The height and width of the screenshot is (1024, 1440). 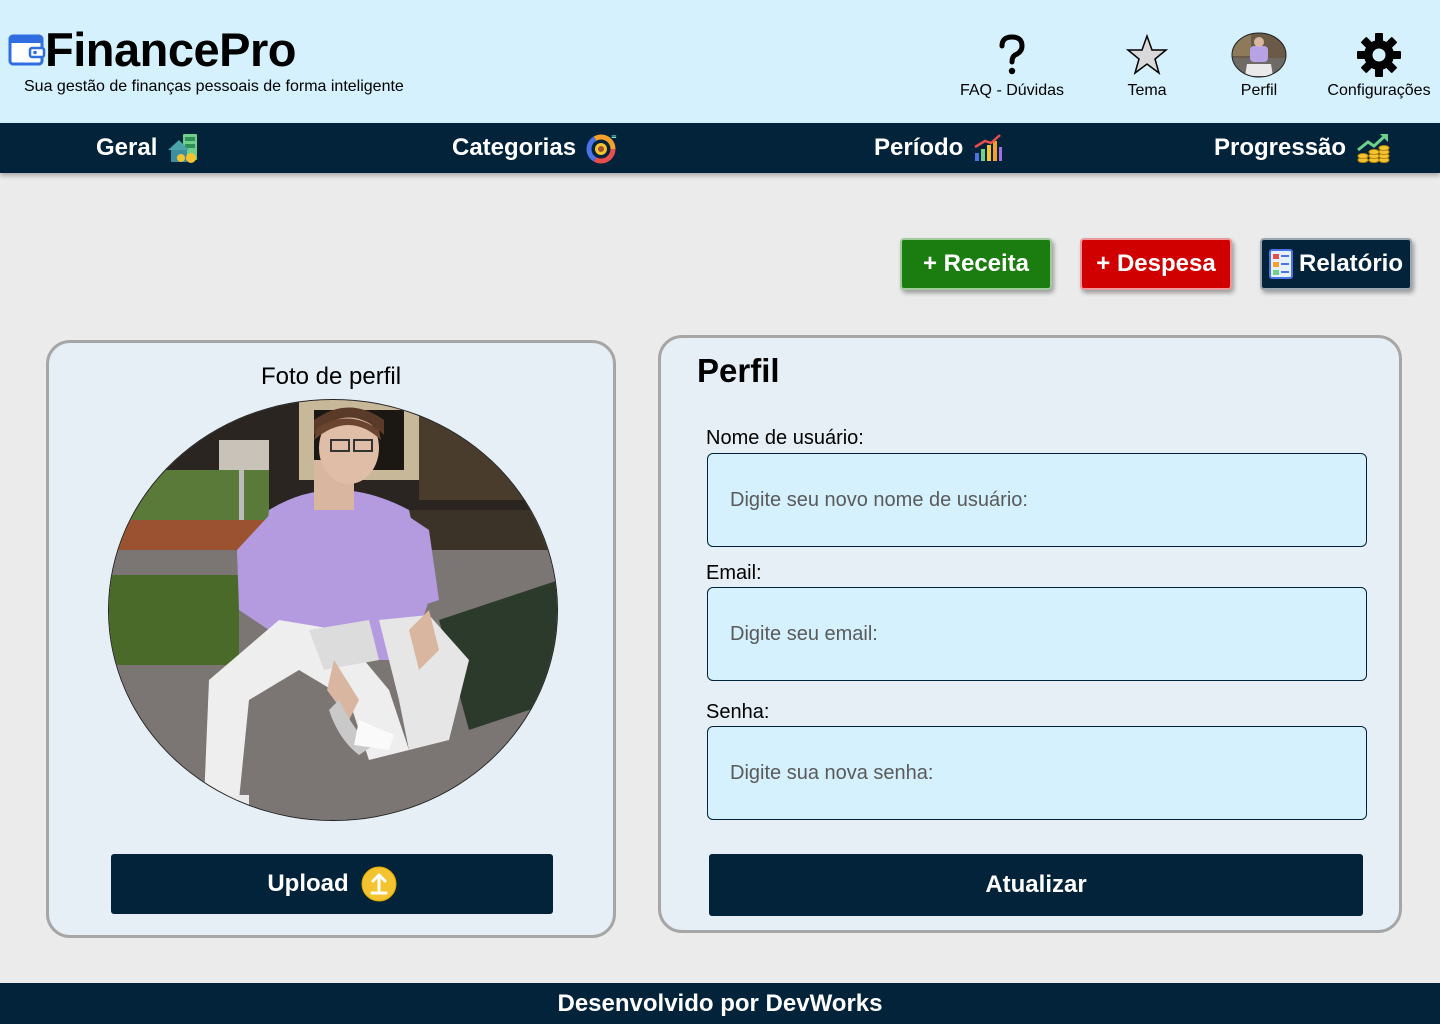 I want to click on wallet-icon, so click(x=27, y=50).